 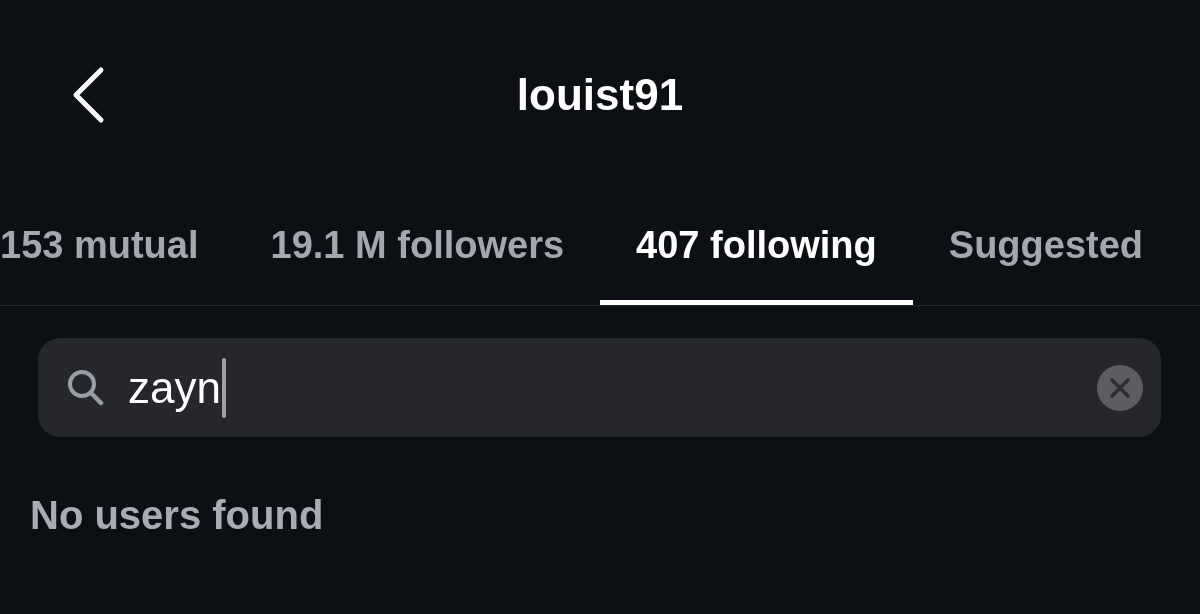 I want to click on profile-username: louist91, so click(x=600, y=95).